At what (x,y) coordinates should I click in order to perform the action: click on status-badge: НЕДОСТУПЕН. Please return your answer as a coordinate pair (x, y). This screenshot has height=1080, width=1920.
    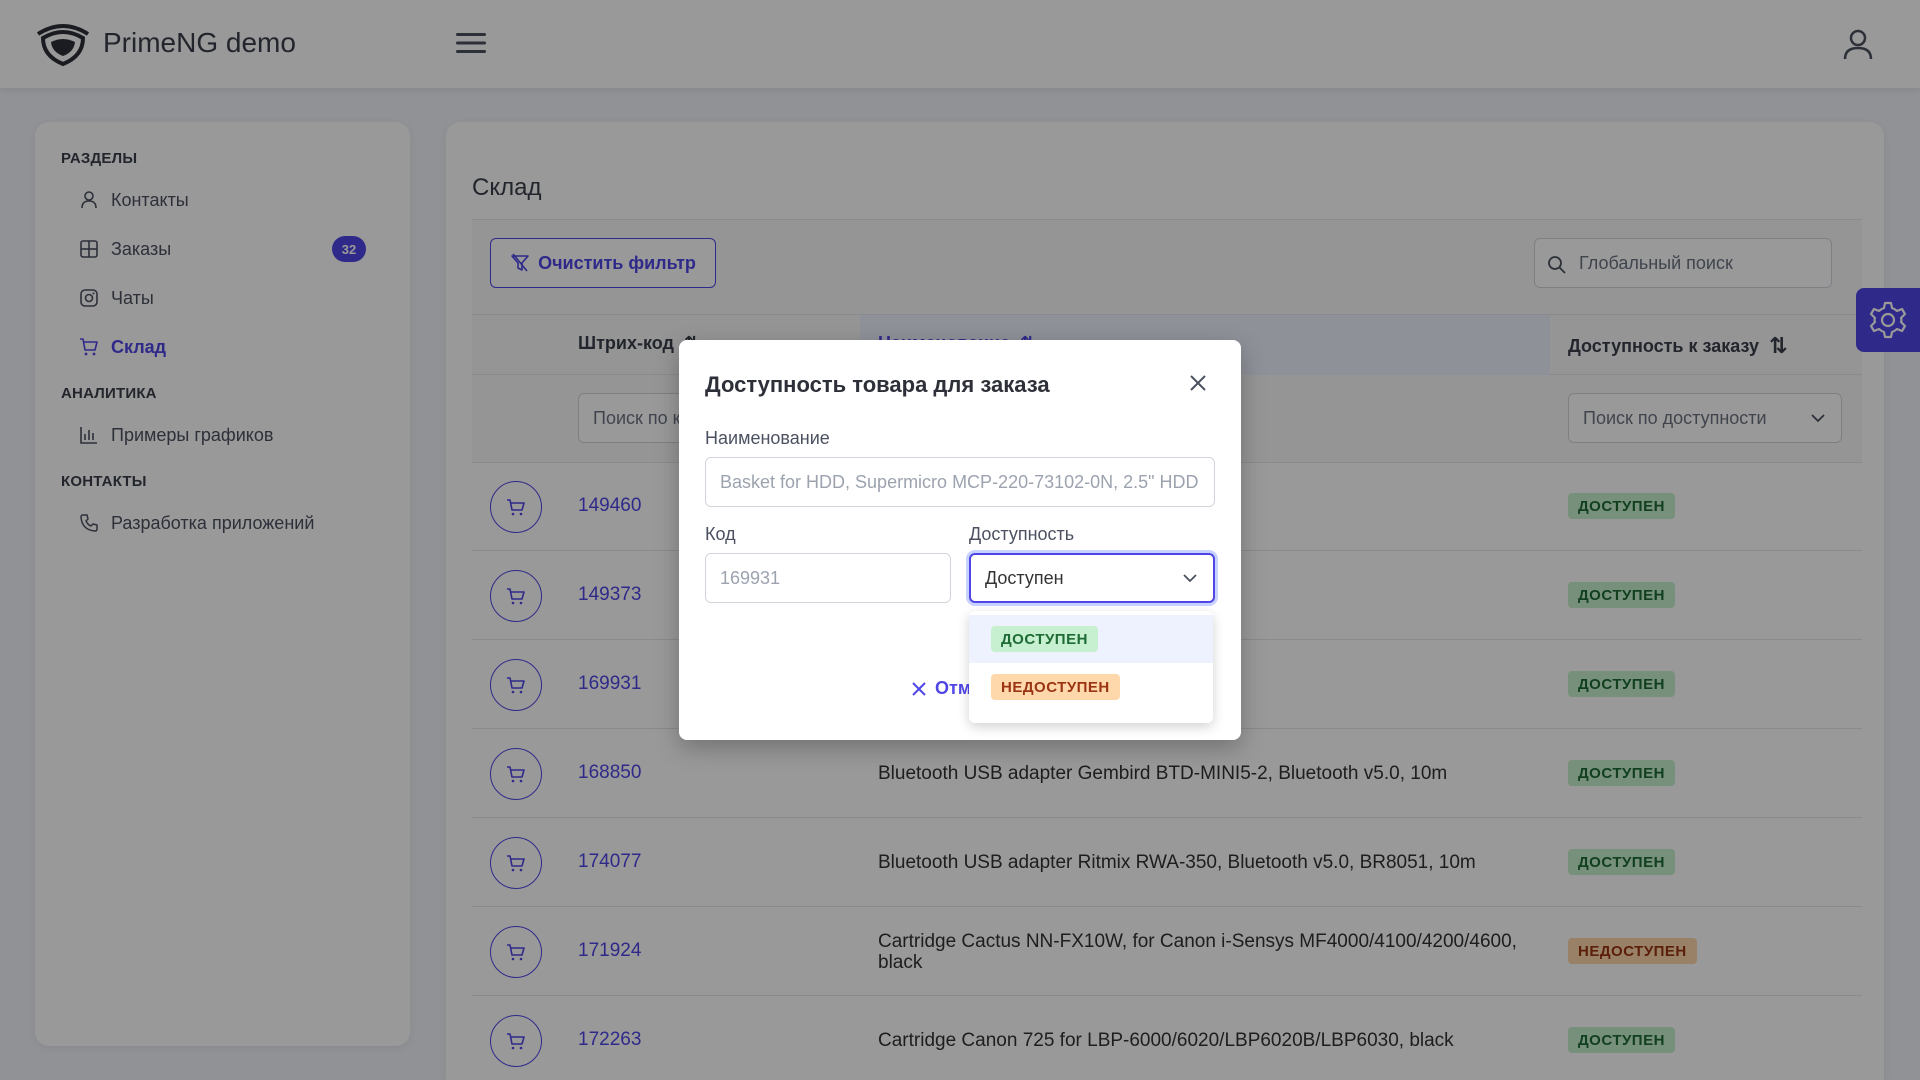
    Looking at the image, I should click on (1055, 687).